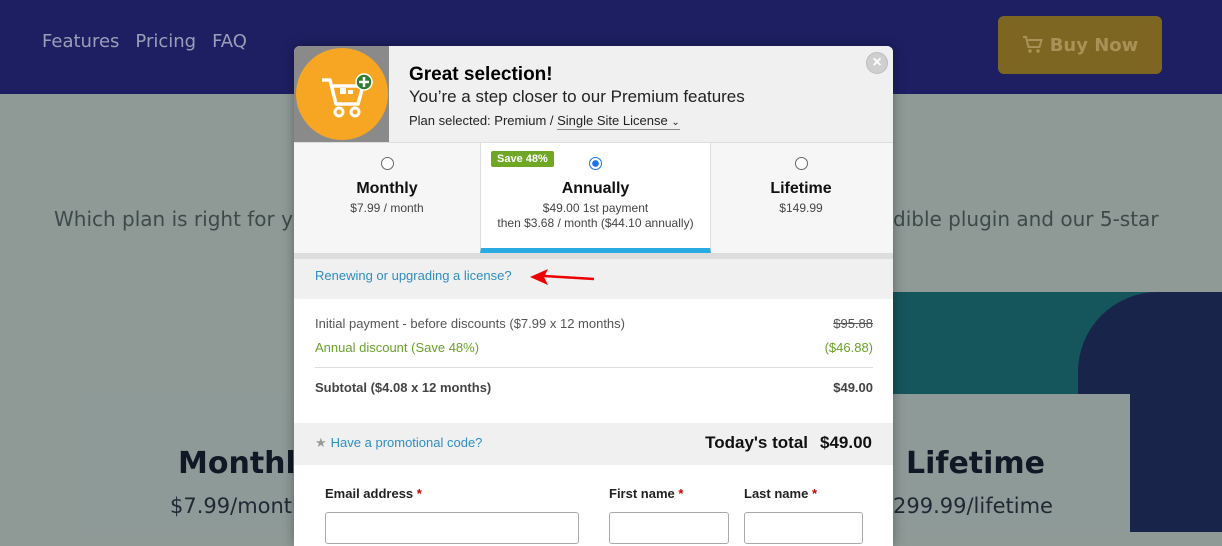  Describe the element at coordinates (669, 528) in the screenshot. I see `first-name-field` at that location.